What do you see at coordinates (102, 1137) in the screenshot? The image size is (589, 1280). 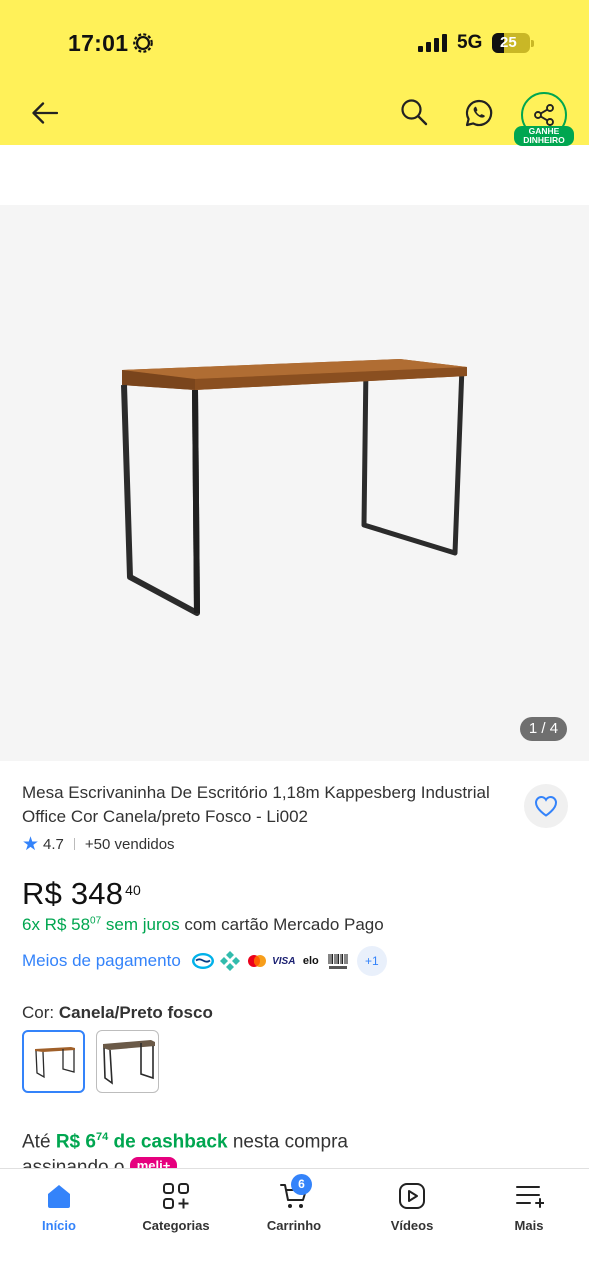 I see `cashback-cents: 74` at bounding box center [102, 1137].